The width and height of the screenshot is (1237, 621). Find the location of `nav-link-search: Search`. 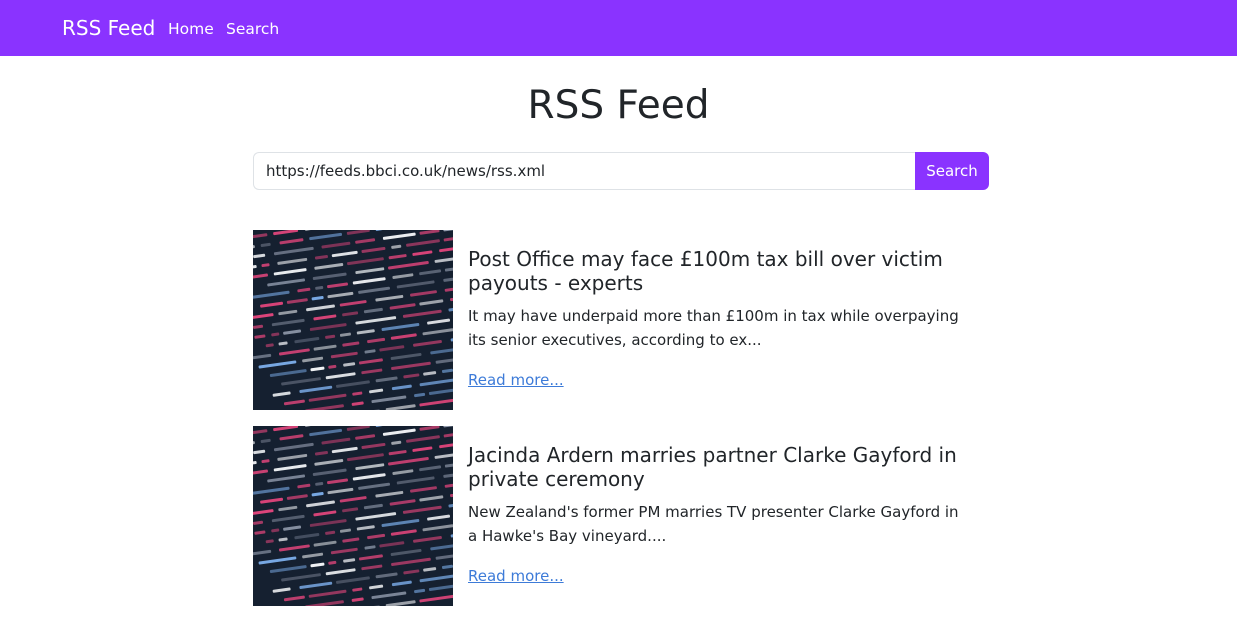

nav-link-search: Search is located at coordinates (252, 29).